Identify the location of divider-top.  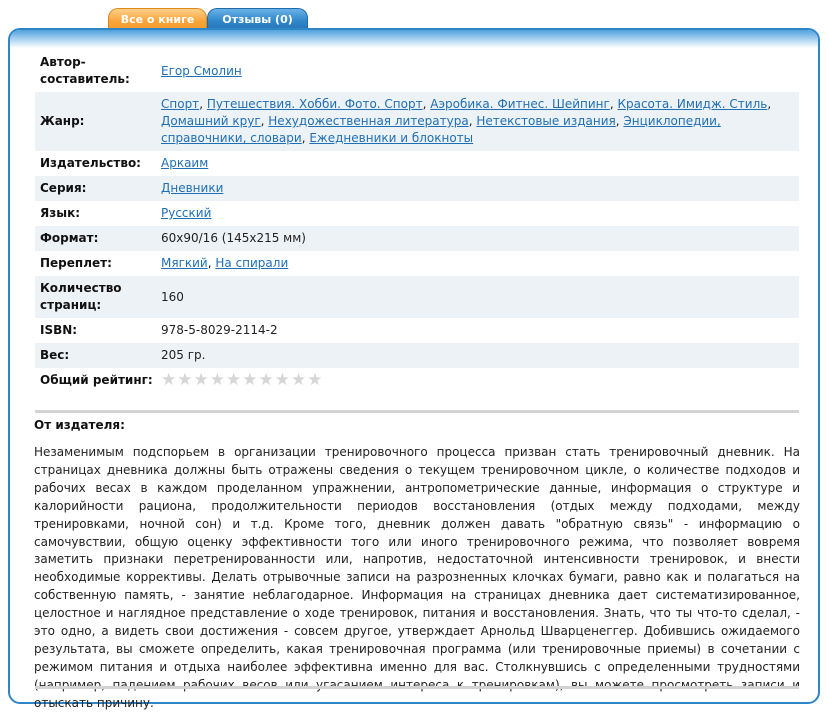
(417, 411).